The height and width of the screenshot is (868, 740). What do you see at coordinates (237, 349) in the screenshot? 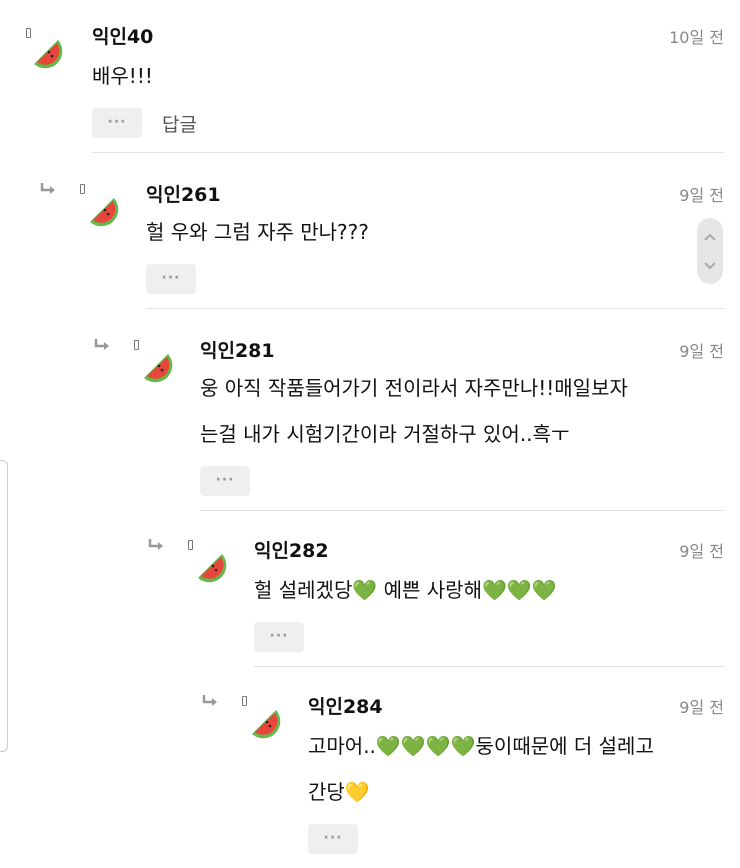
I see `author-name: 익인281` at bounding box center [237, 349].